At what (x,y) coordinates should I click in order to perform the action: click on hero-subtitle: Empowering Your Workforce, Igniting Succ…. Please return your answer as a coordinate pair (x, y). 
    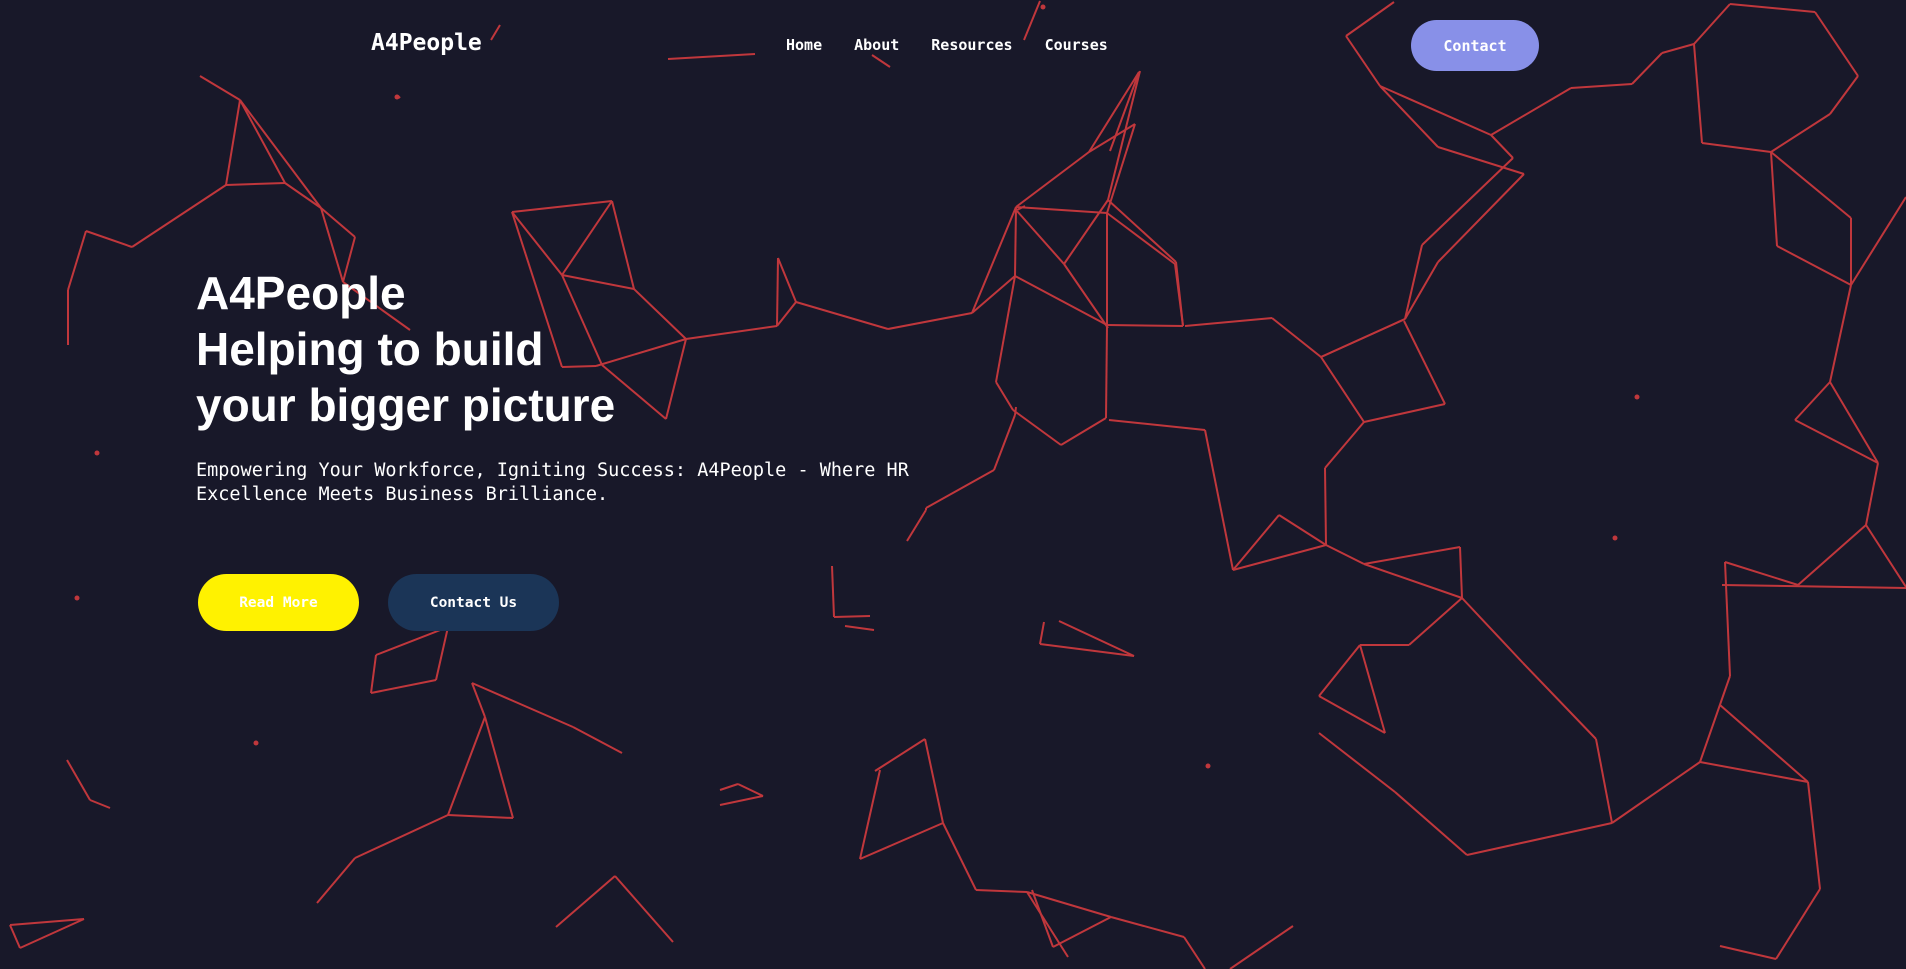
    Looking at the image, I should click on (552, 482).